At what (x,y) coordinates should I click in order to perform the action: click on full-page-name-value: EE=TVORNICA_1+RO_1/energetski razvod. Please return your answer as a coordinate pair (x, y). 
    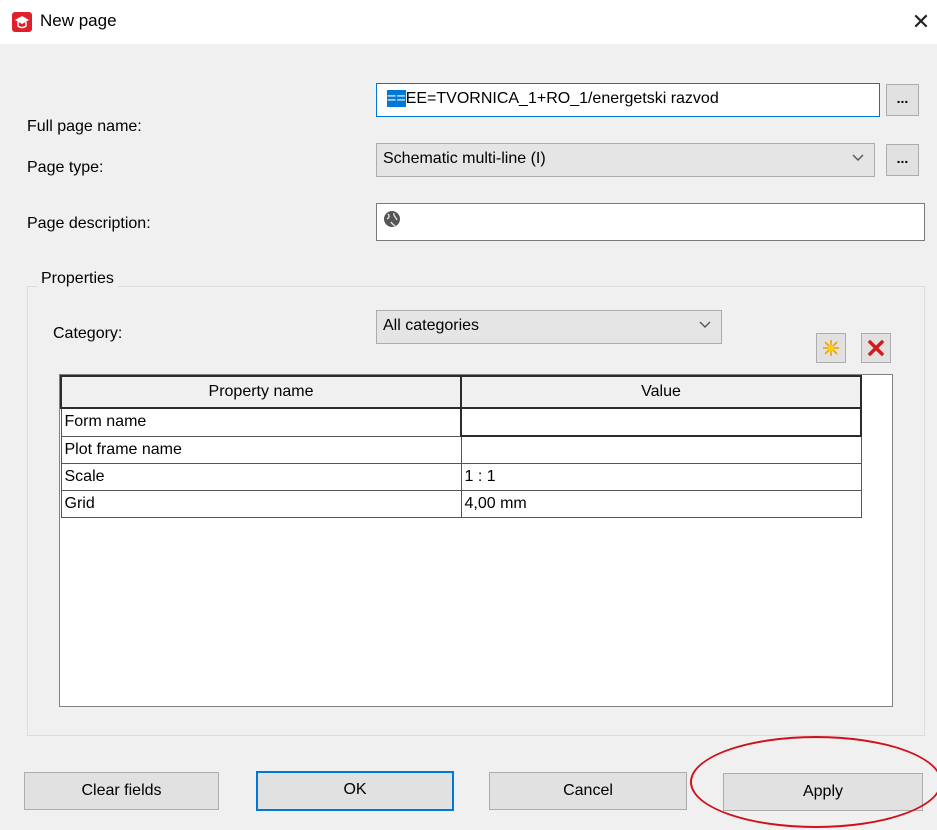
    Looking at the image, I should click on (562, 98).